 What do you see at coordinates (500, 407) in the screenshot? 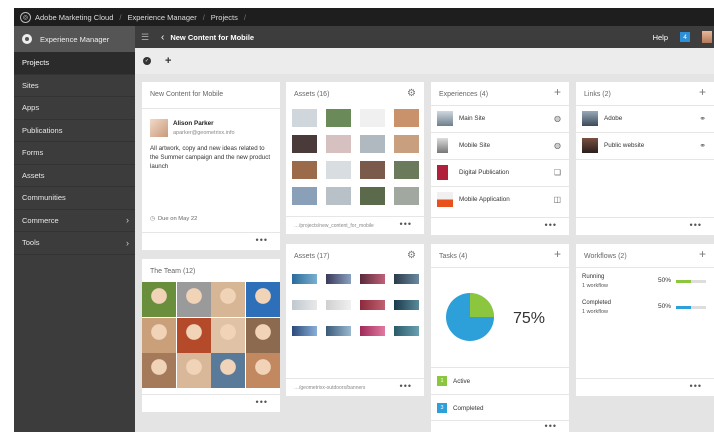
I see `task-status-completed: 3 Completed` at bounding box center [500, 407].